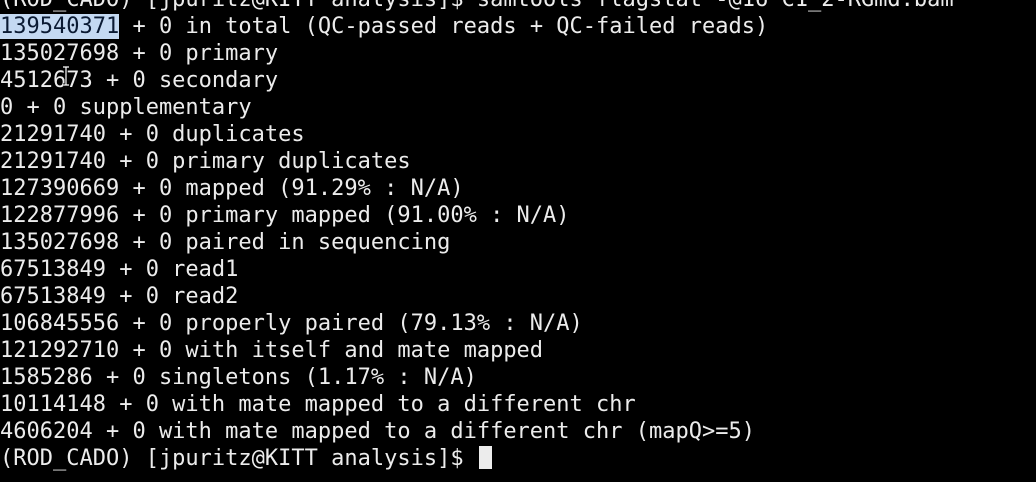 This screenshot has width=1036, height=482. I want to click on flagstat-line: 21291740 + 0 primary duplicates, so click(205, 161).